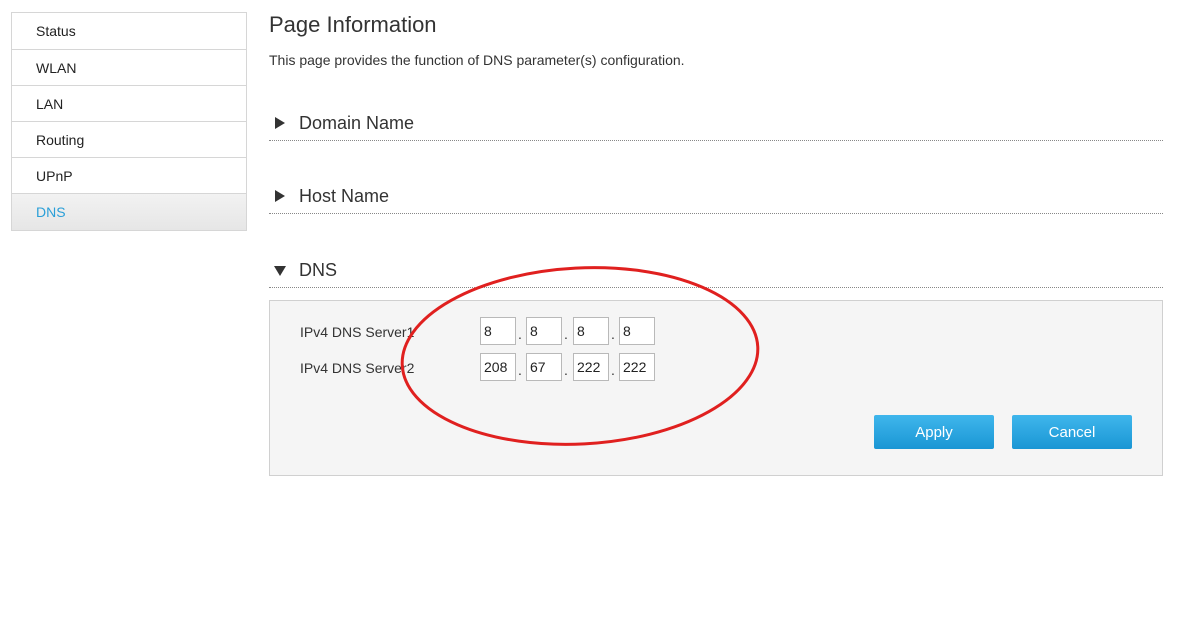 The width and height of the screenshot is (1178, 628). I want to click on dns-server1-octet2-input, so click(544, 331).